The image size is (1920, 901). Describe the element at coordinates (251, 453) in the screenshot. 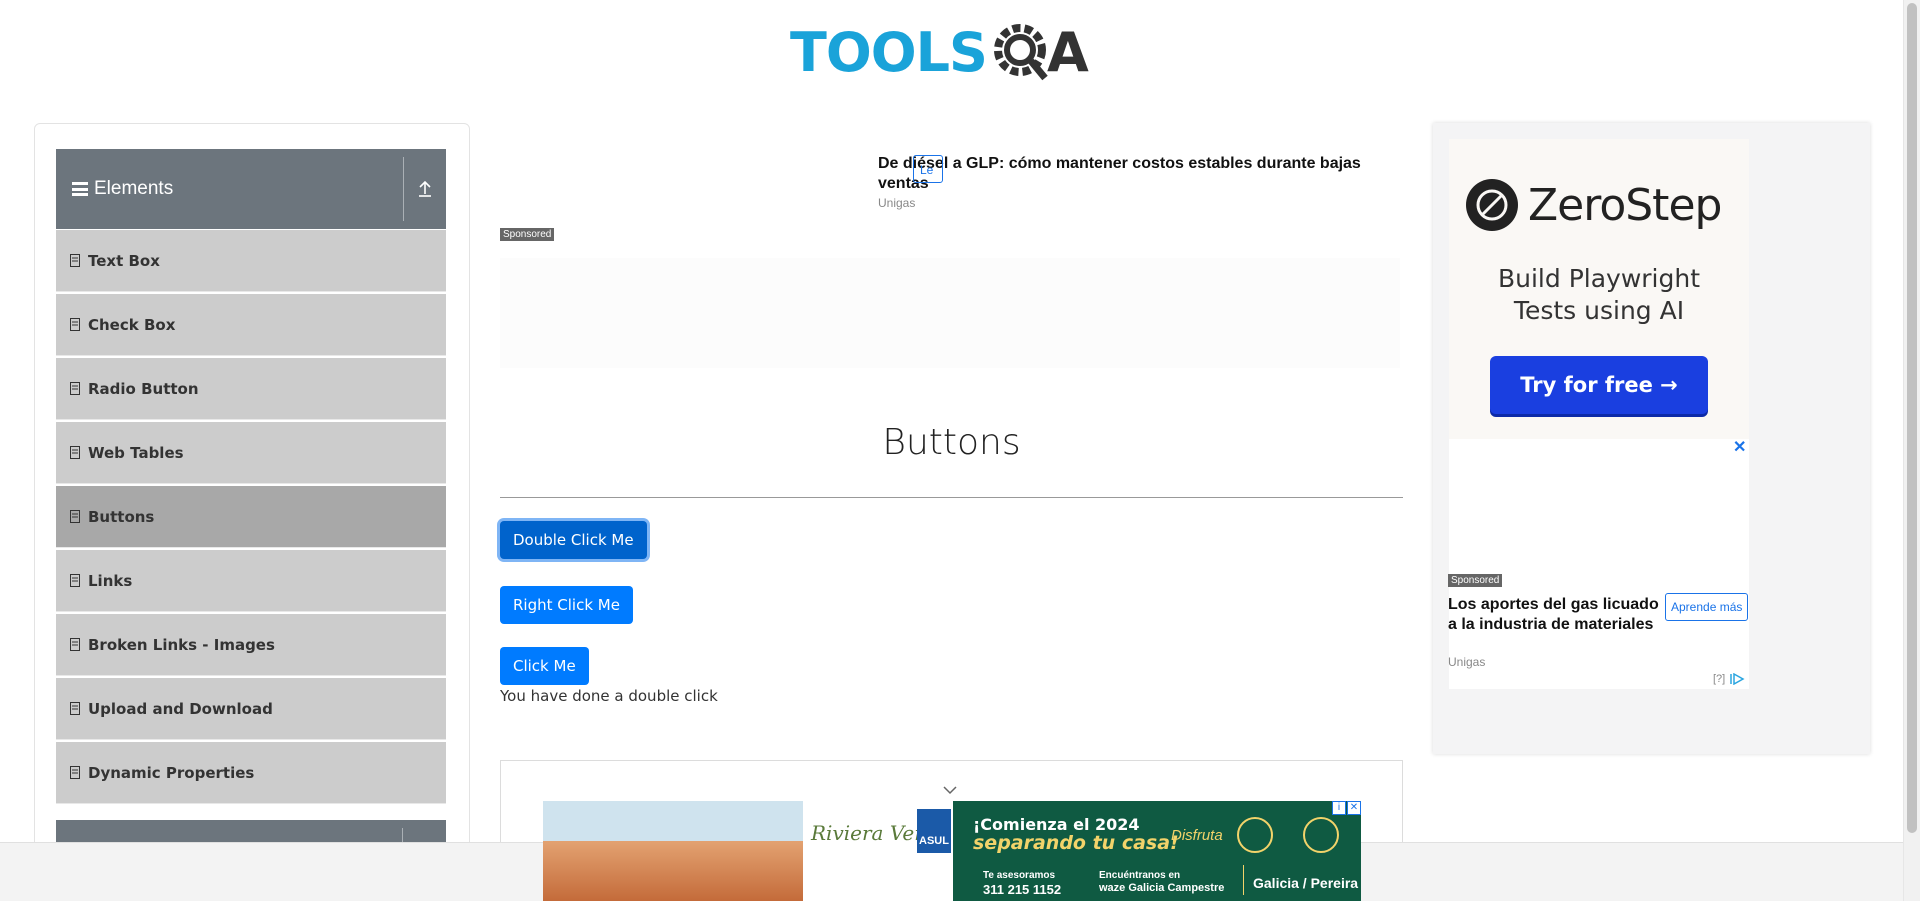

I see `sidebar-item-web-tables: Web Tables` at that location.